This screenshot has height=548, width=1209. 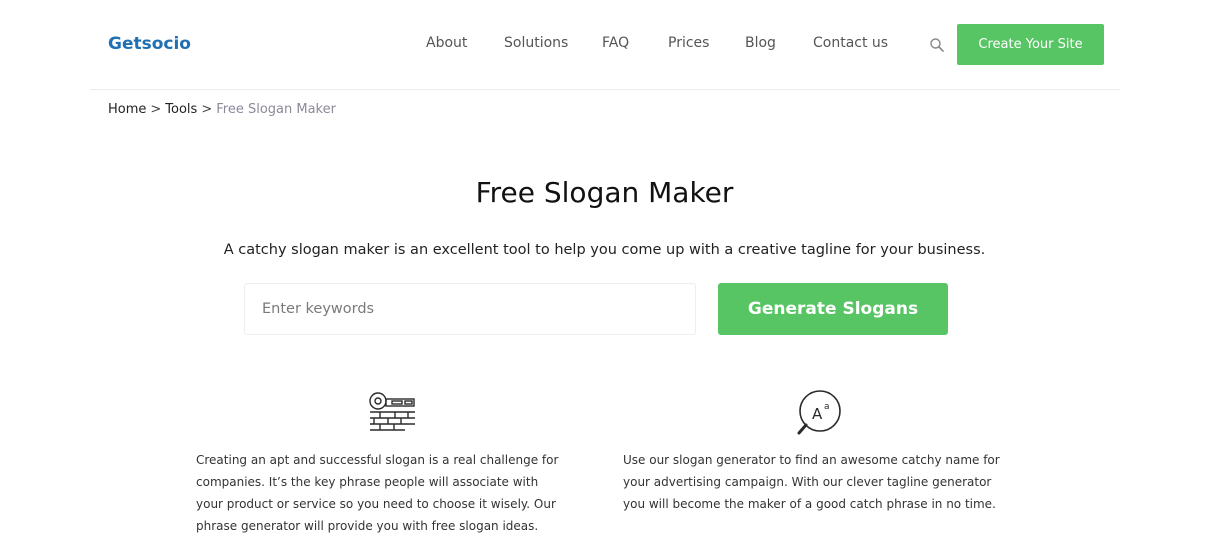 What do you see at coordinates (127, 109) in the screenshot?
I see `breadcrumb-home: Home` at bounding box center [127, 109].